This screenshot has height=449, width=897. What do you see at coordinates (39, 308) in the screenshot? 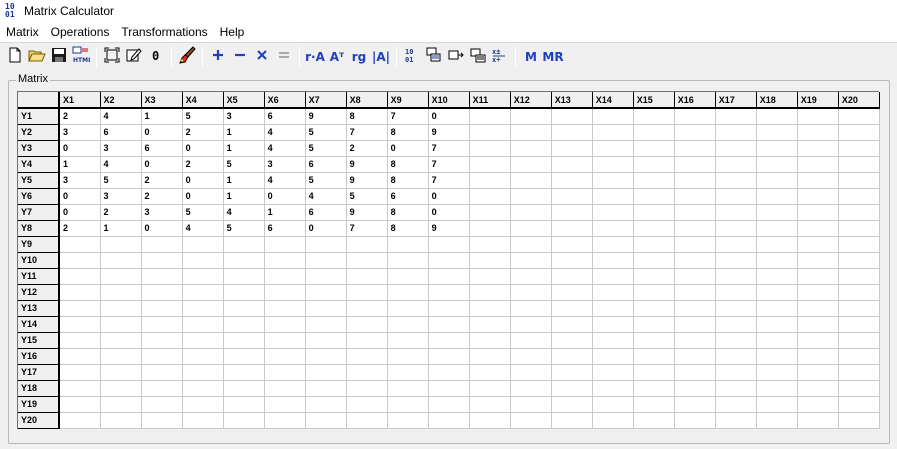
I see `row-header: Y13` at bounding box center [39, 308].